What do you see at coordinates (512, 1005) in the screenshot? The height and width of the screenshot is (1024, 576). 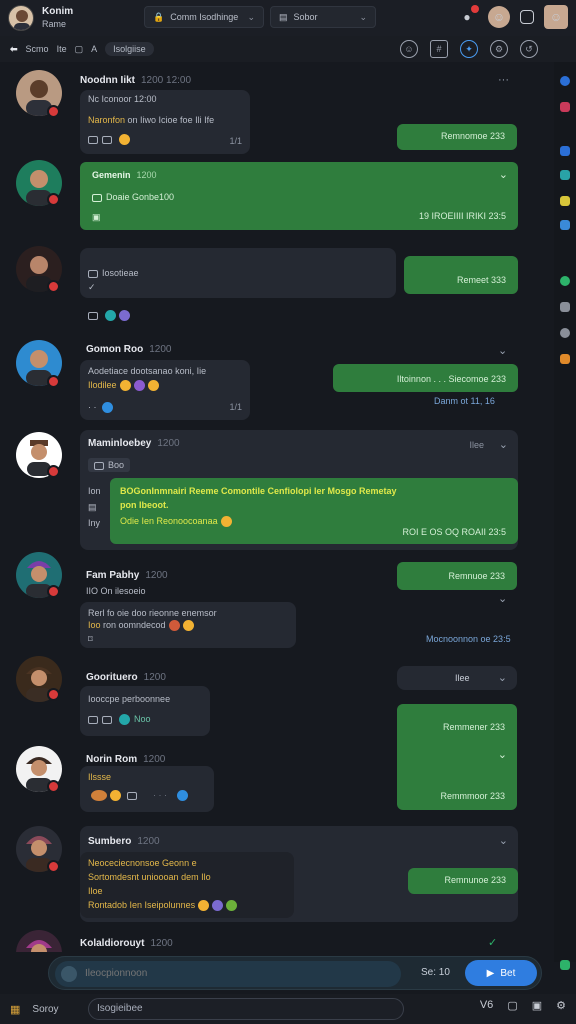 I see `window-icon: ▢` at bounding box center [512, 1005].